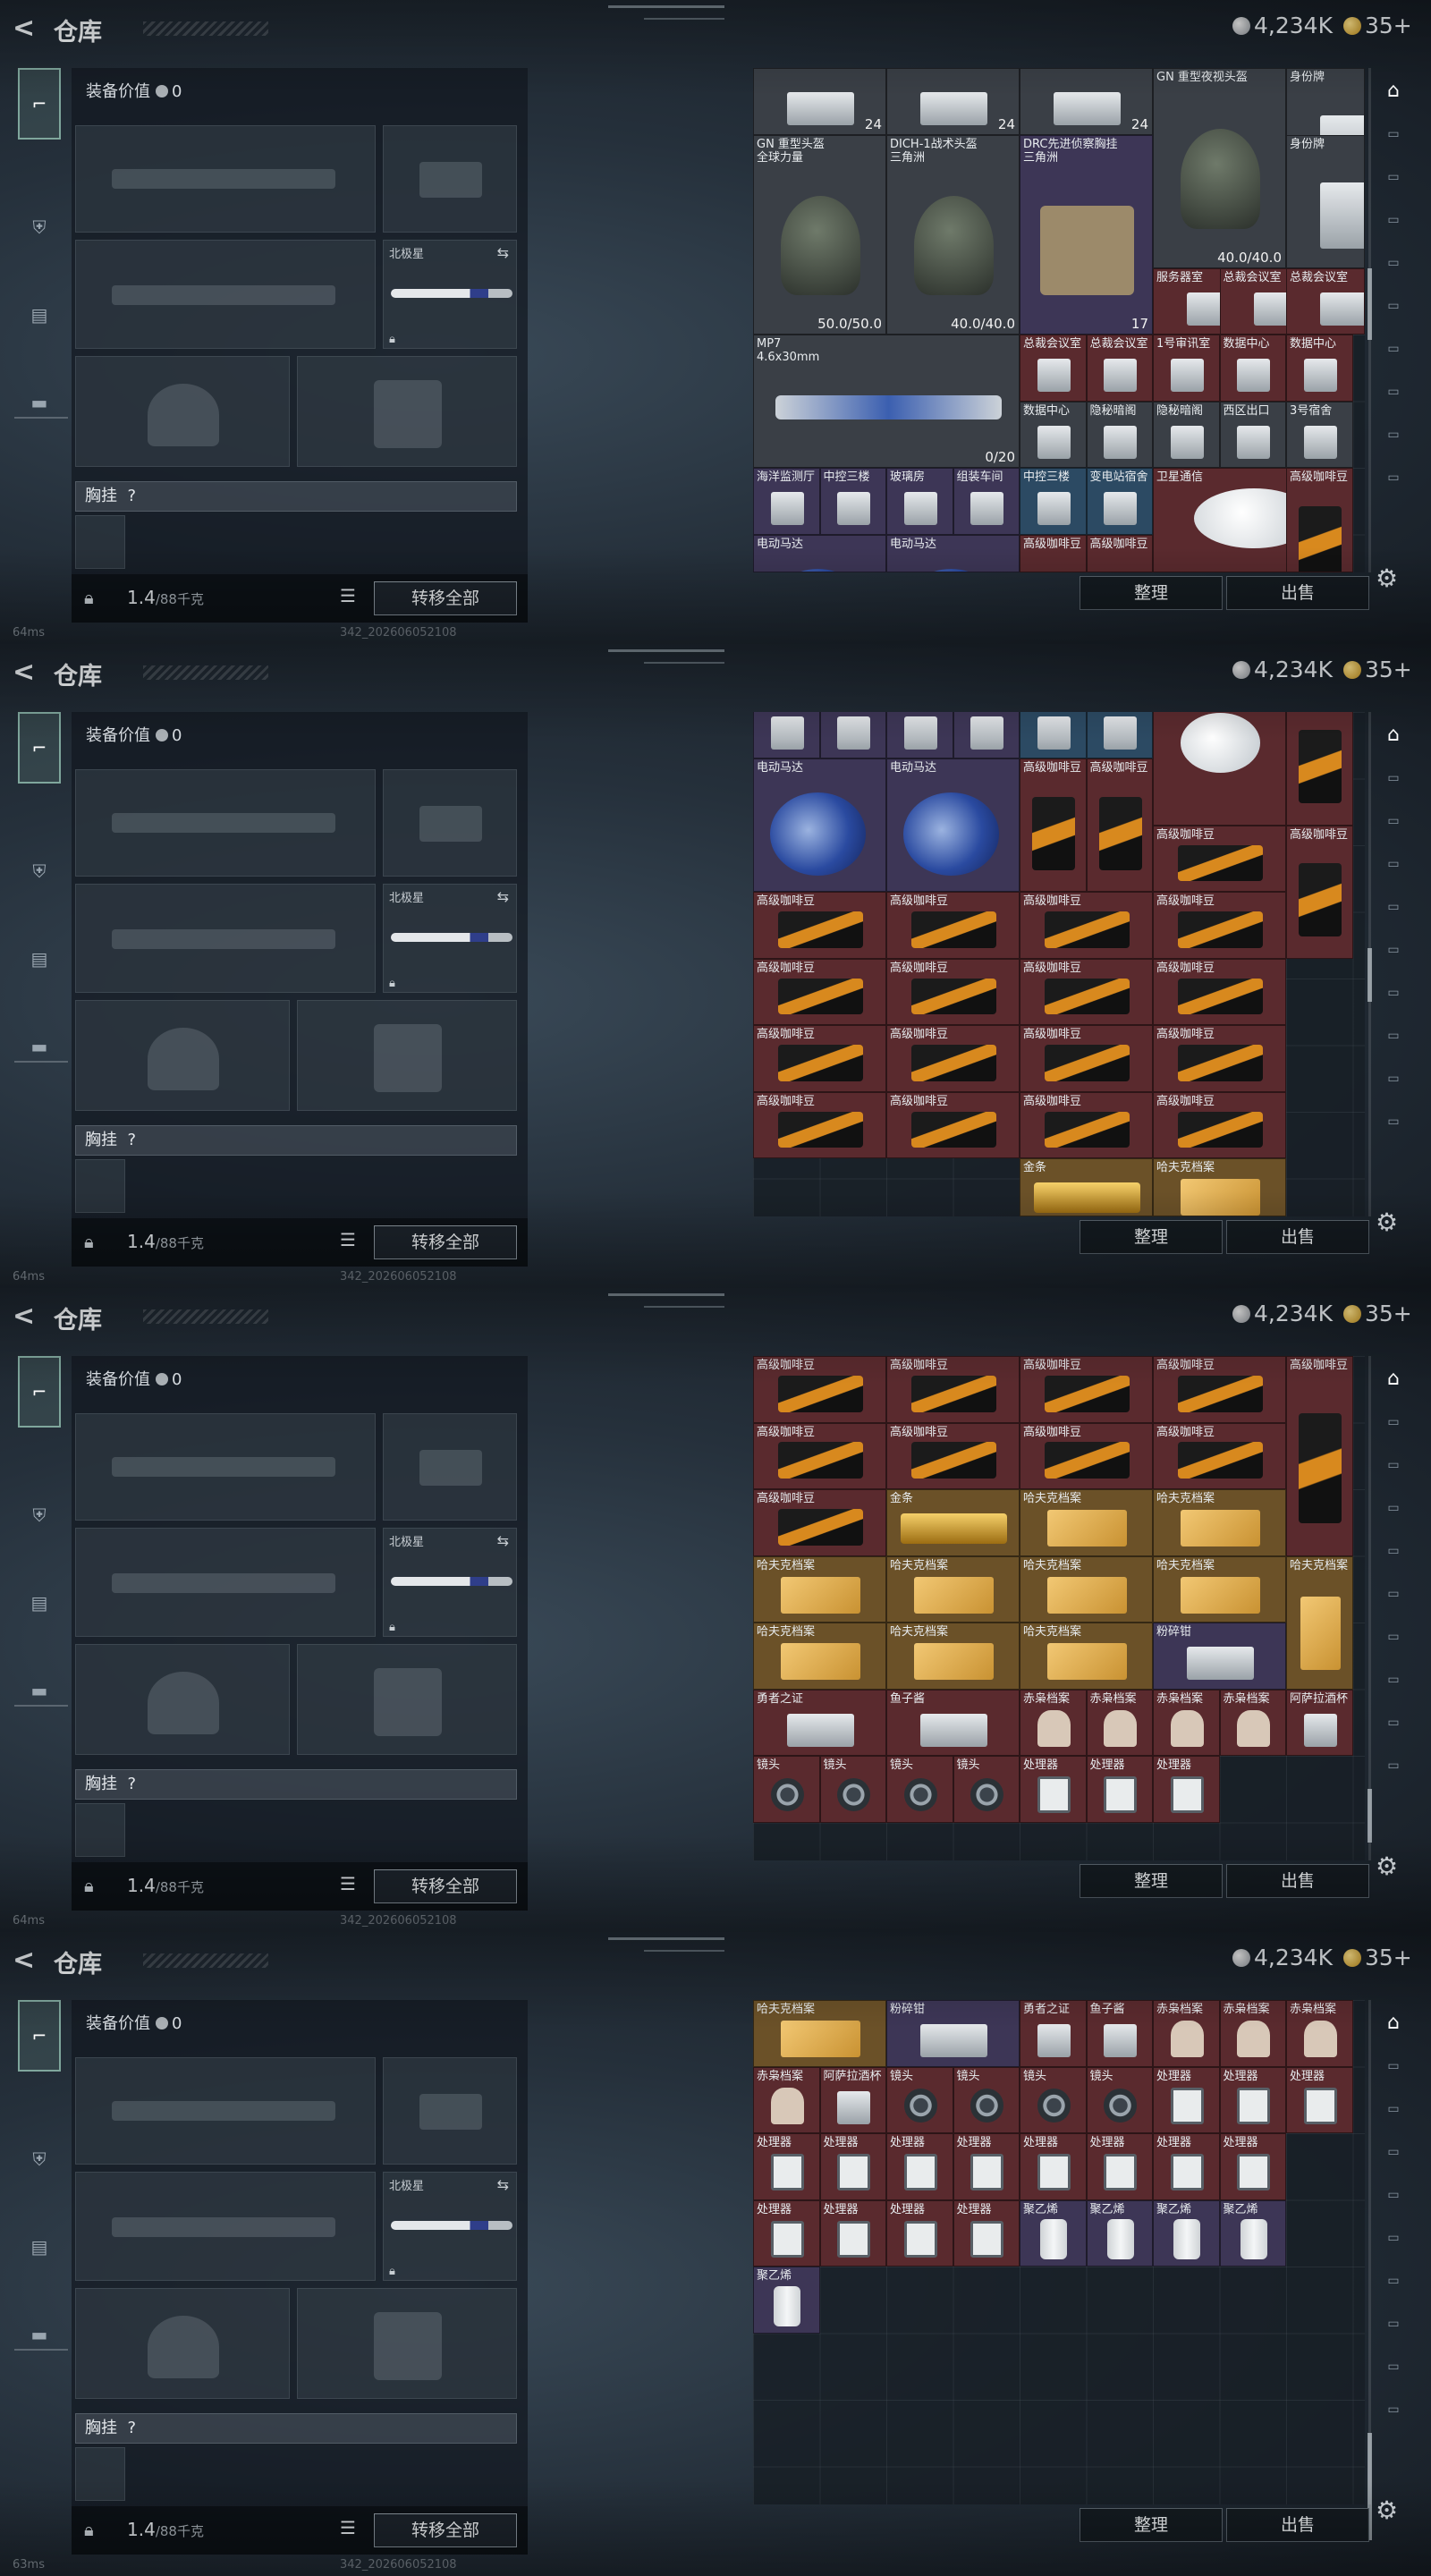 The height and width of the screenshot is (2576, 1431). Describe the element at coordinates (953, 1722) in the screenshot. I see `stash-item: 鱼子酱` at that location.